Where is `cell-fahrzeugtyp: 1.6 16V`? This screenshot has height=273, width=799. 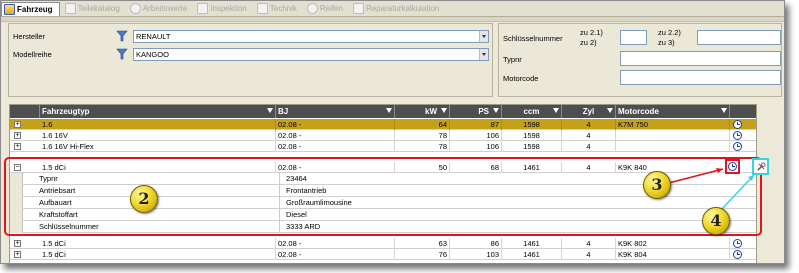
cell-fahrzeugtyp: 1.6 16V is located at coordinates (158, 135).